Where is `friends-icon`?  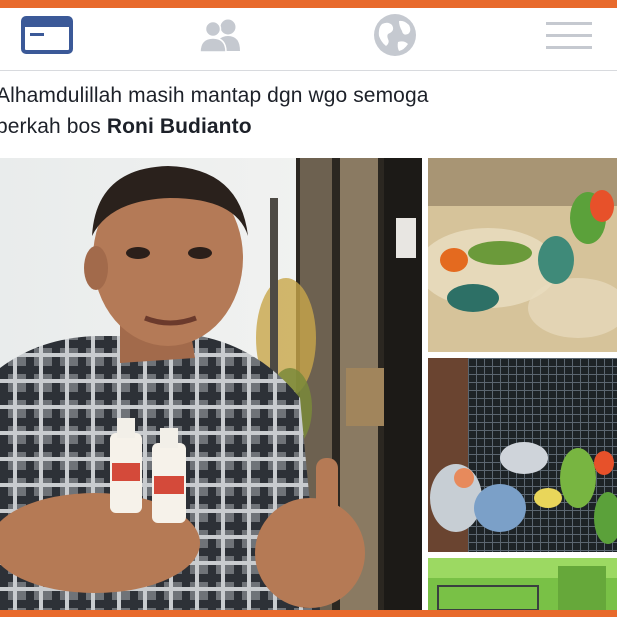 friends-icon is located at coordinates (219, 36).